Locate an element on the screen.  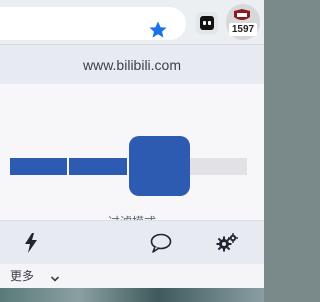
extension-icon-eye-right is located at coordinates (209, 23).